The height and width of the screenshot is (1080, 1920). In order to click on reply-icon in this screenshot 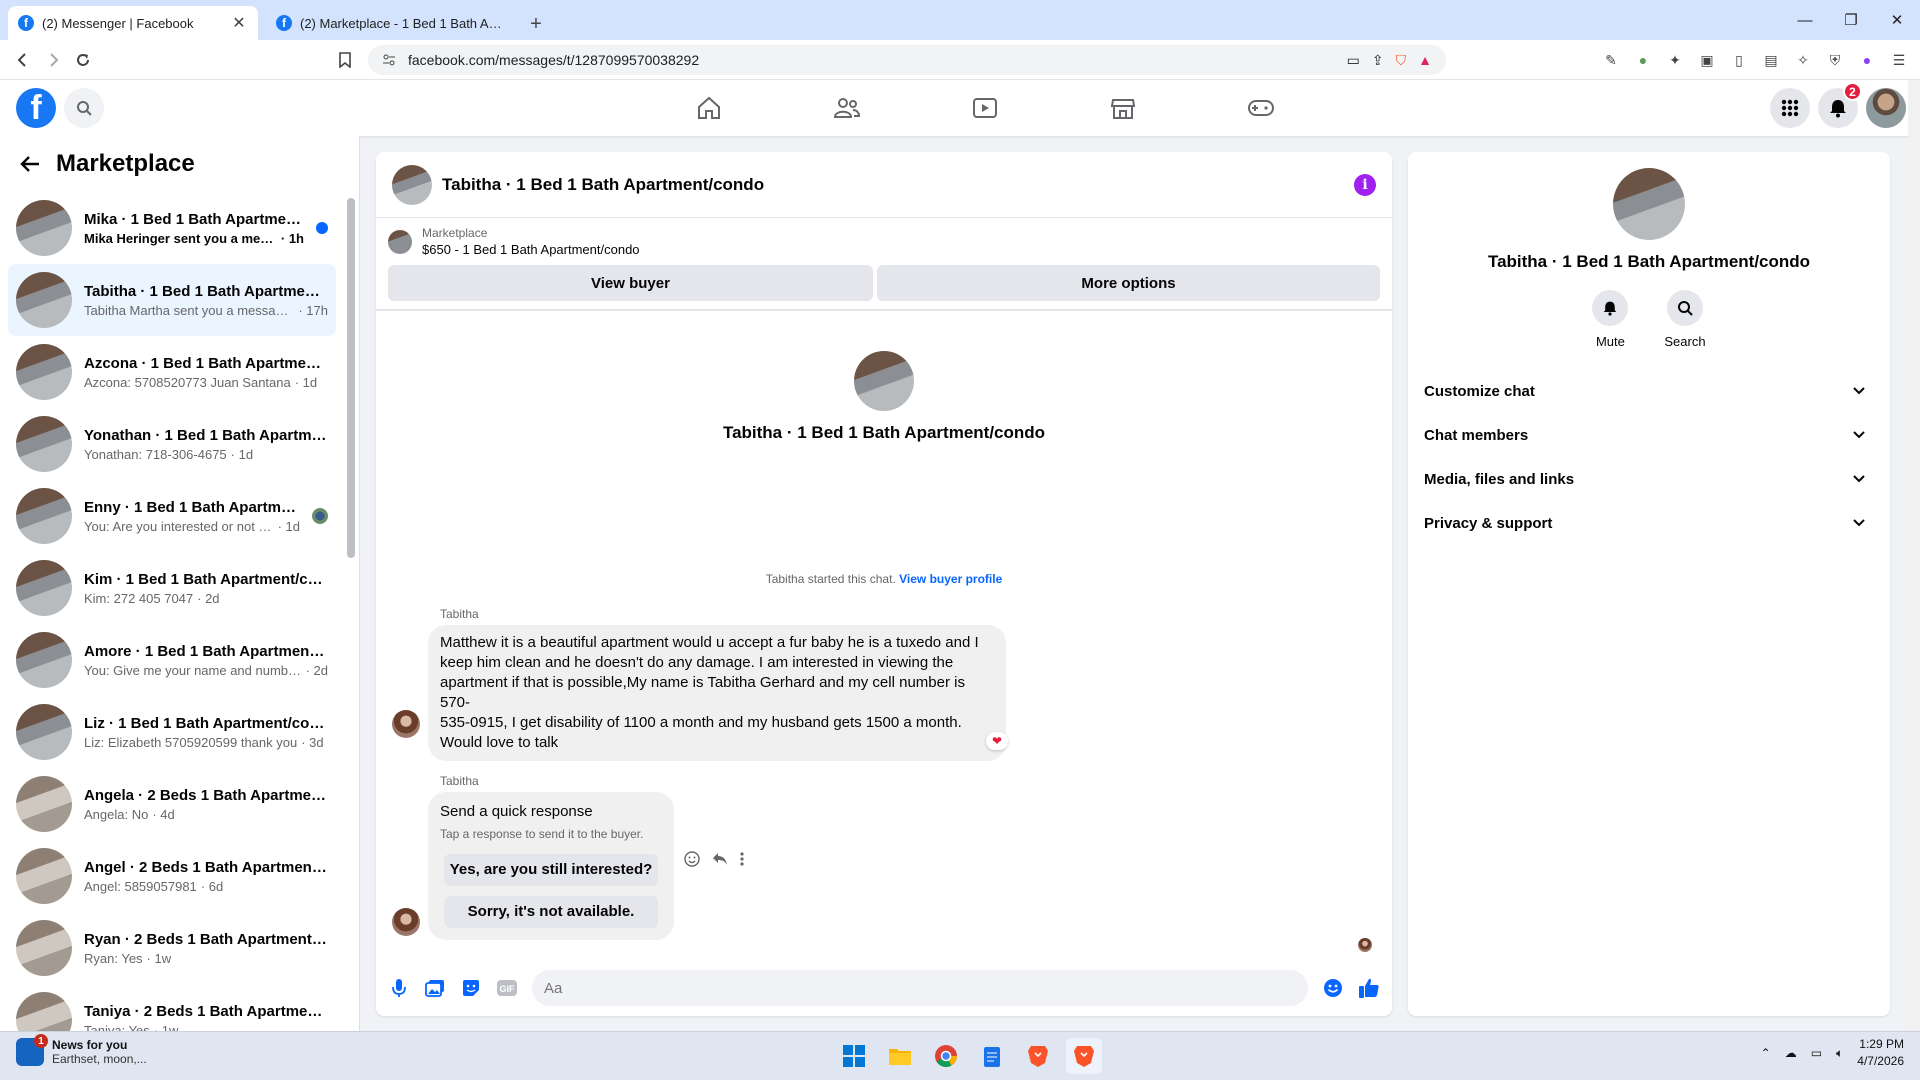, I will do `click(720, 859)`.